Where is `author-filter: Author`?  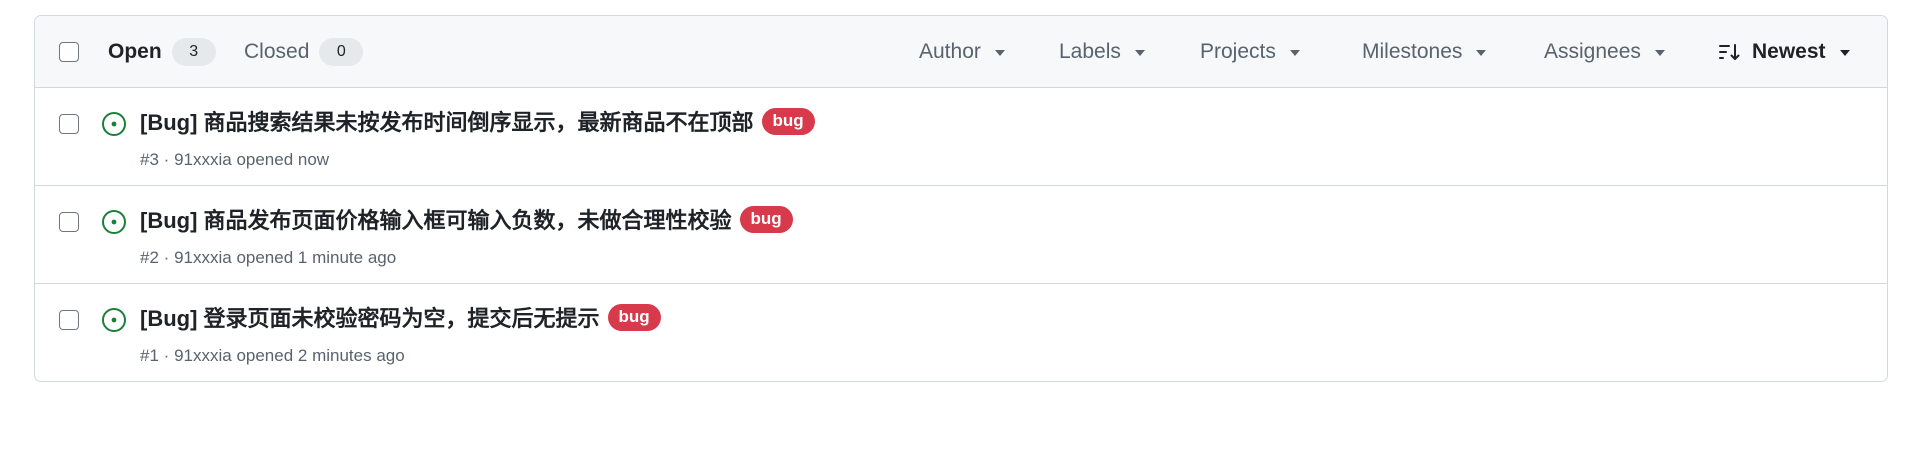
author-filter: Author is located at coordinates (962, 52).